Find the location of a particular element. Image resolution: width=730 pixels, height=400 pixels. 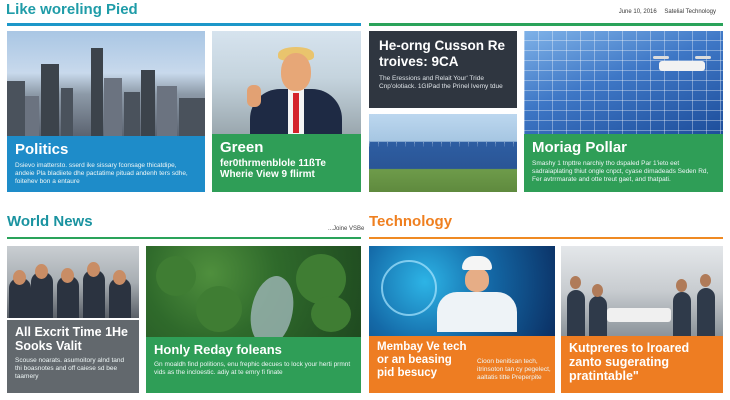

politics-title: Politics is located at coordinates (106, 149).